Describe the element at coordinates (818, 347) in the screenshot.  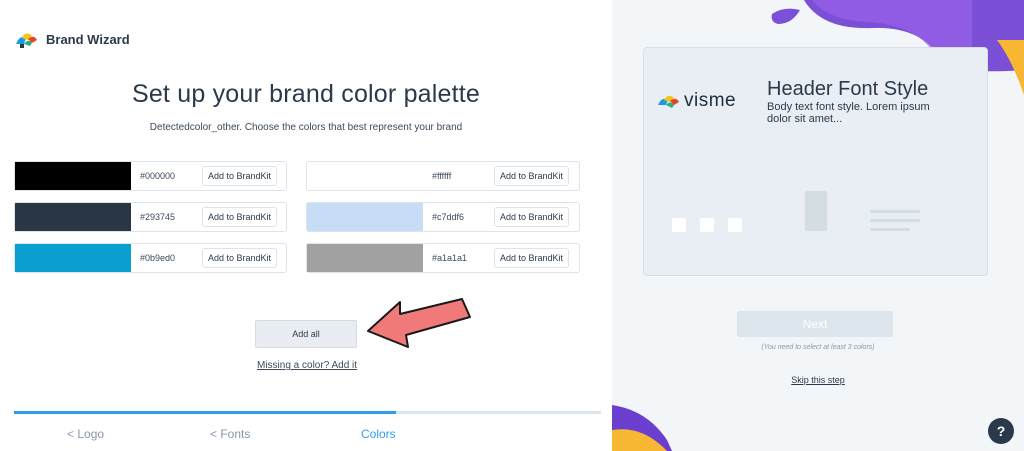
I see `selection-hint: (You need to select at least 3 colors)` at that location.